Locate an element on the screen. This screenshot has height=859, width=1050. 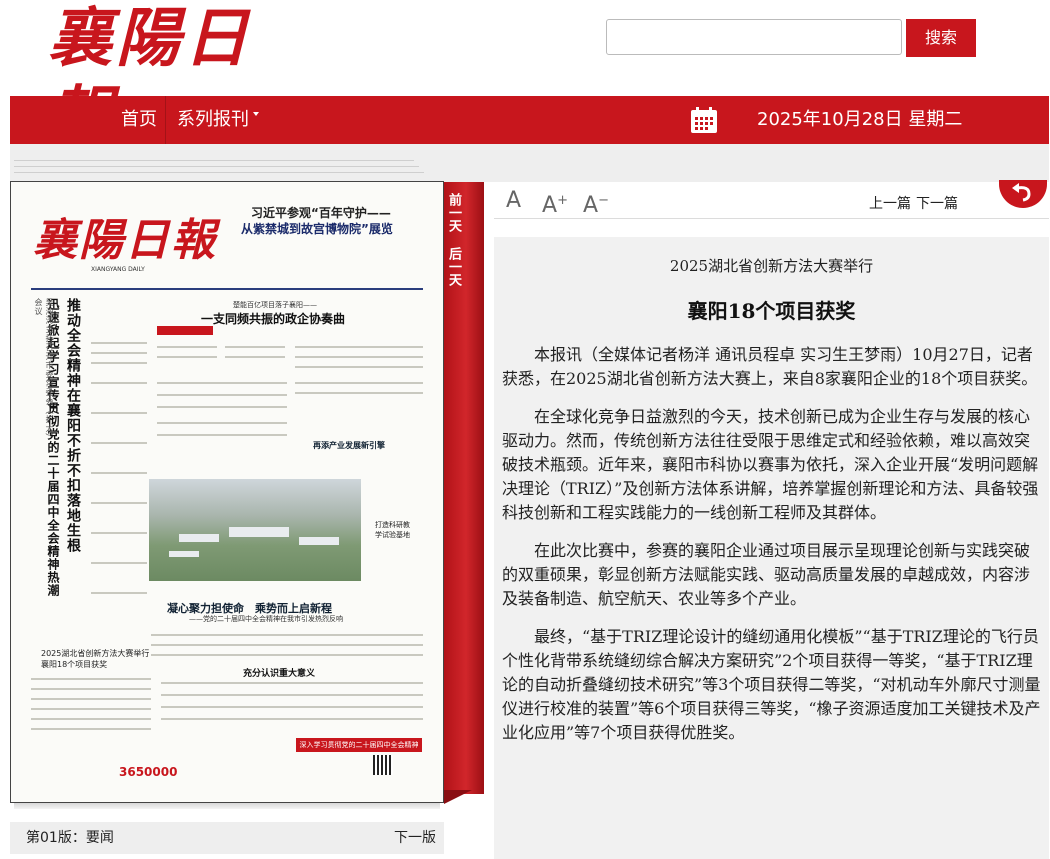
paper-lead-small: 吴海涛主持召开市委常委会（扩大）会议 is located at coordinates (44, 370).